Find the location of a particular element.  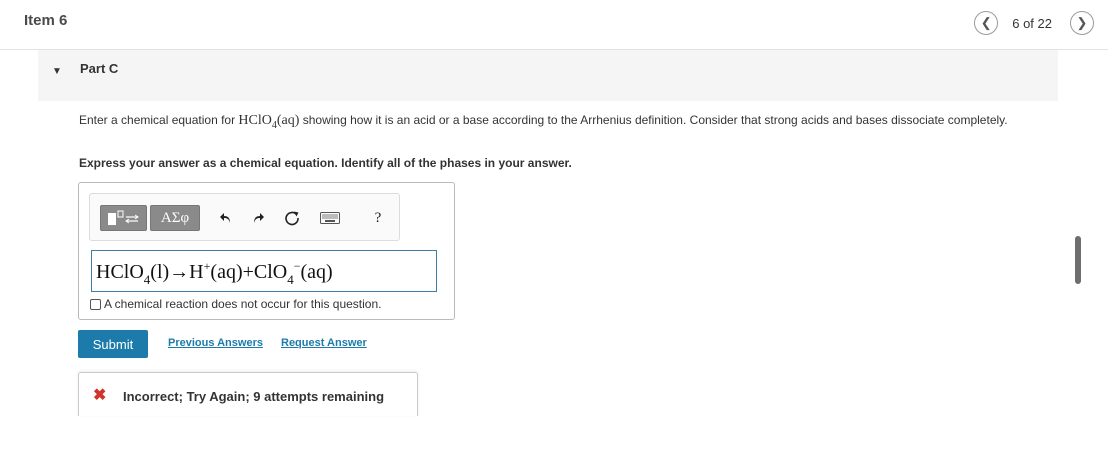

reset-icon is located at coordinates (292, 218).